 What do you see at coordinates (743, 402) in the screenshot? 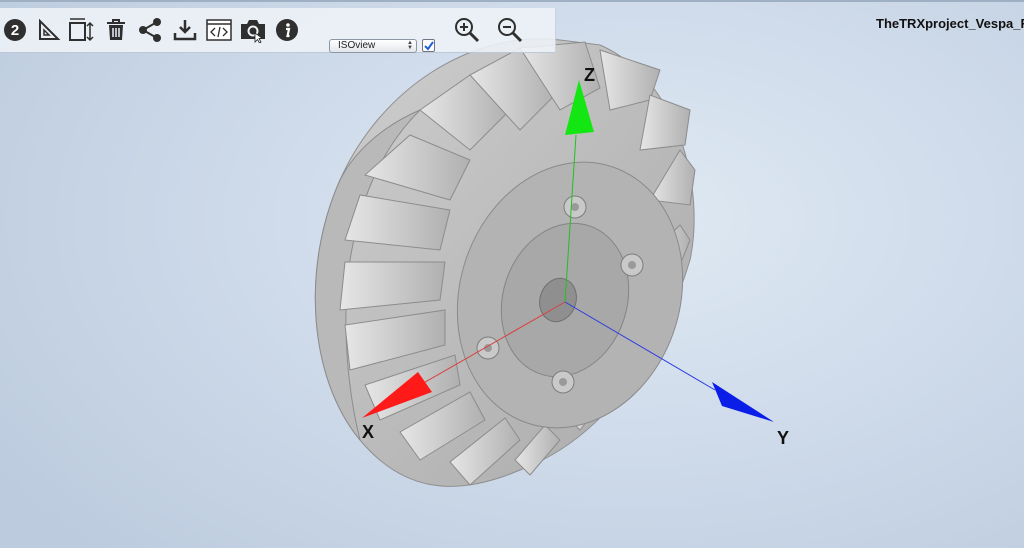
I see `y-axis-arrow` at bounding box center [743, 402].